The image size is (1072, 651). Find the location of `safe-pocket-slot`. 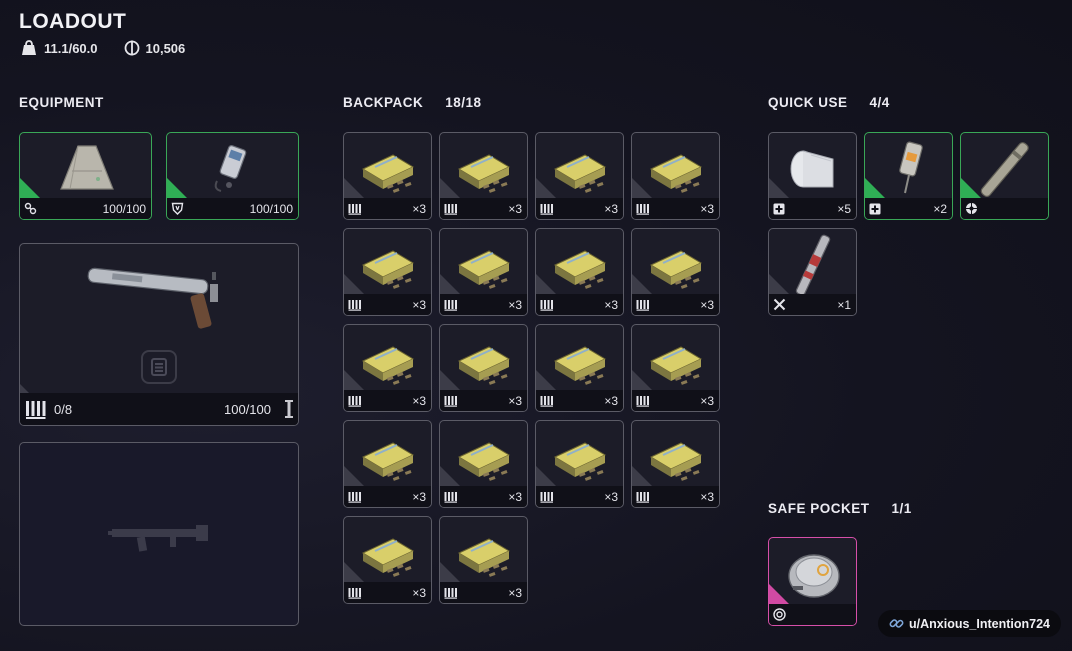

safe-pocket-slot is located at coordinates (812, 581).